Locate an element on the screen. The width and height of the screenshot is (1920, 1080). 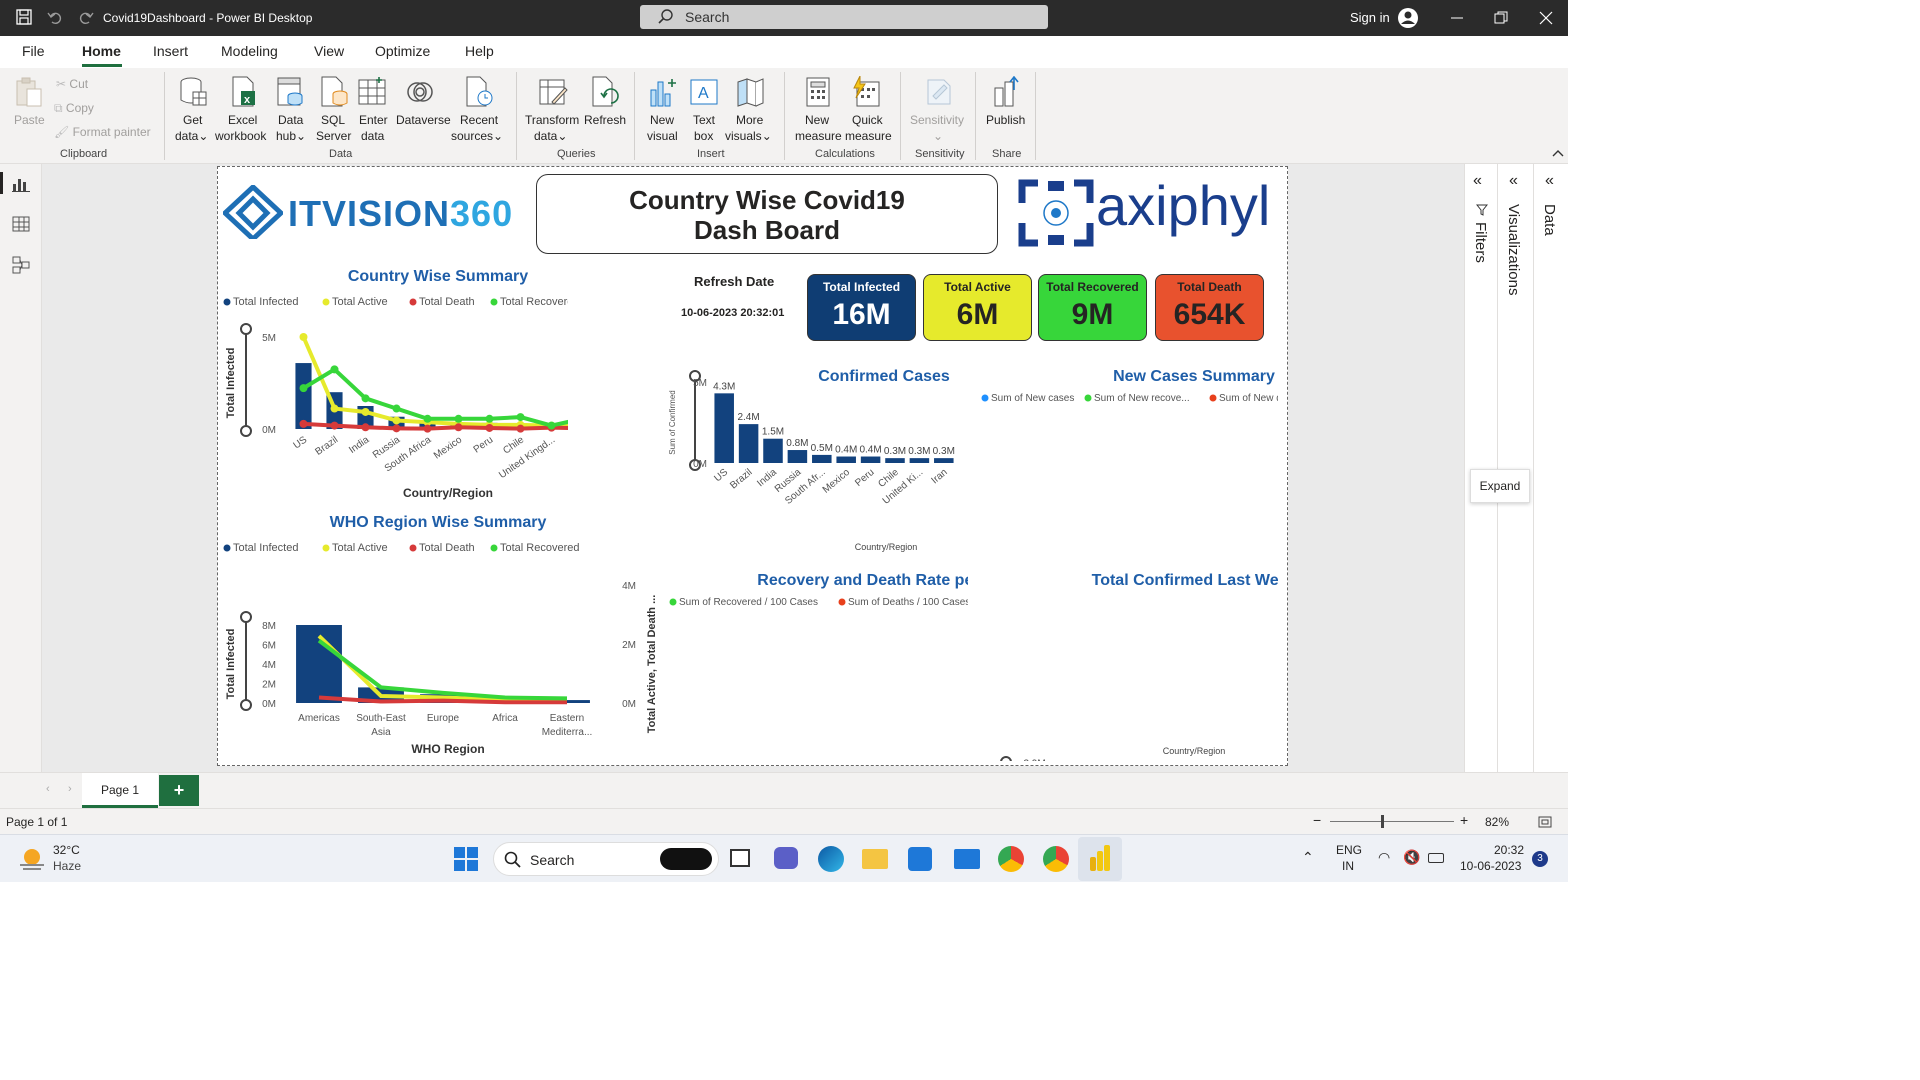
report-view-icon is located at coordinates (21, 184).